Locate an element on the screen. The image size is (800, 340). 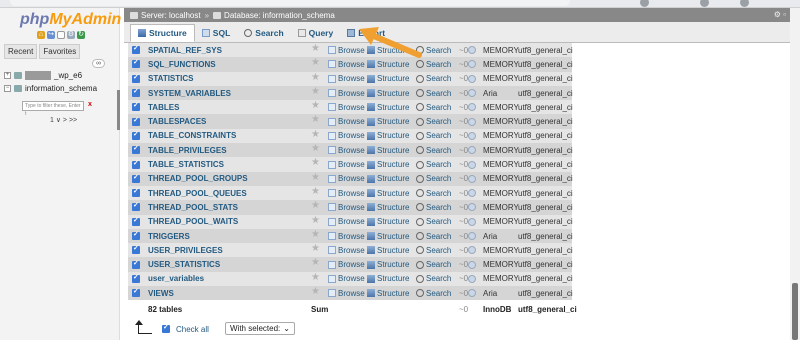
collapse-icon: − is located at coordinates (7, 88).